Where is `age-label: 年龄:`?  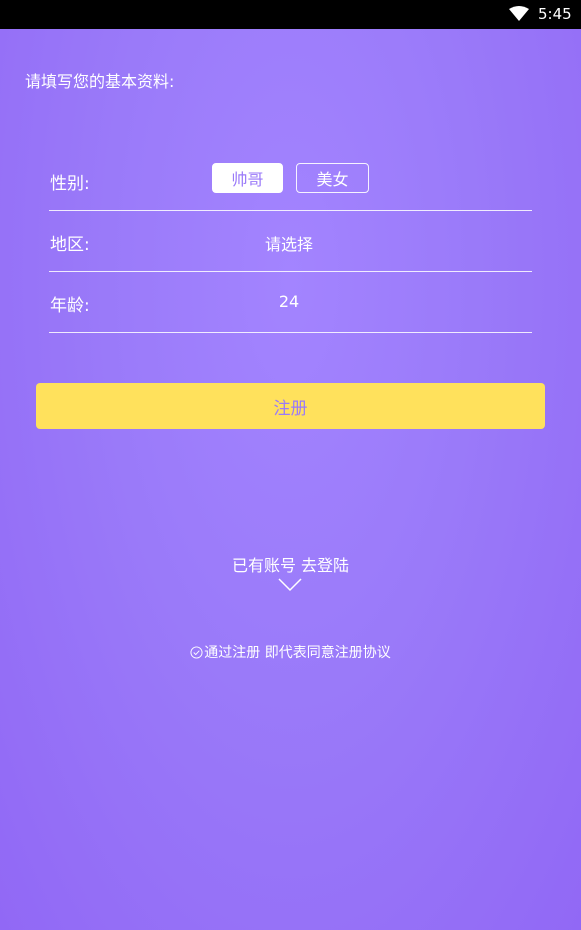
age-label: 年龄: is located at coordinates (70, 306).